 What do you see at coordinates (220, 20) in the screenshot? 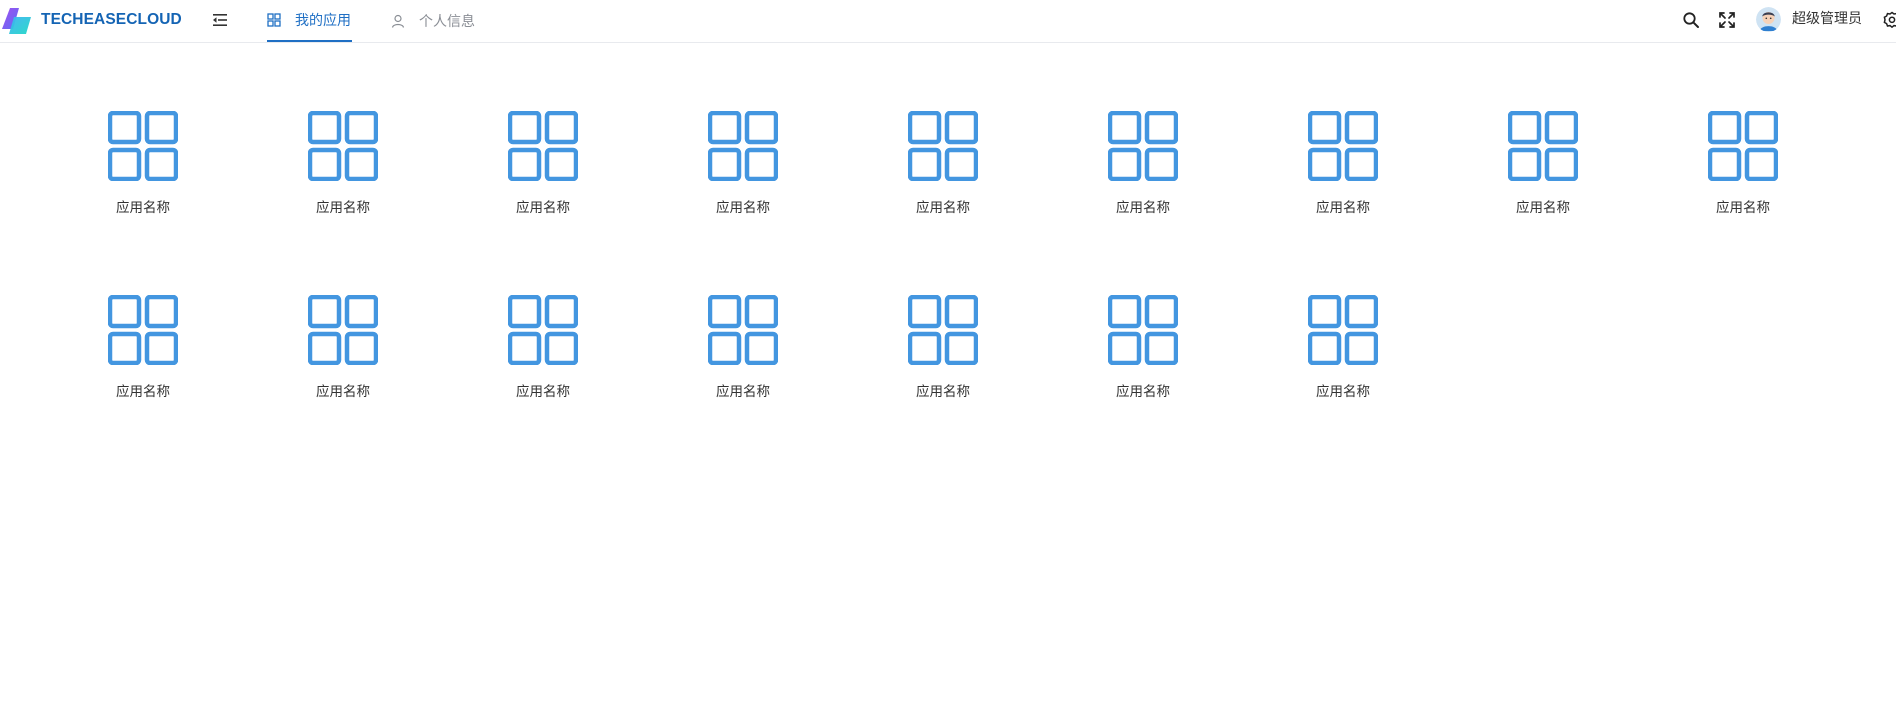
I see `menu-collapse-icon` at bounding box center [220, 20].